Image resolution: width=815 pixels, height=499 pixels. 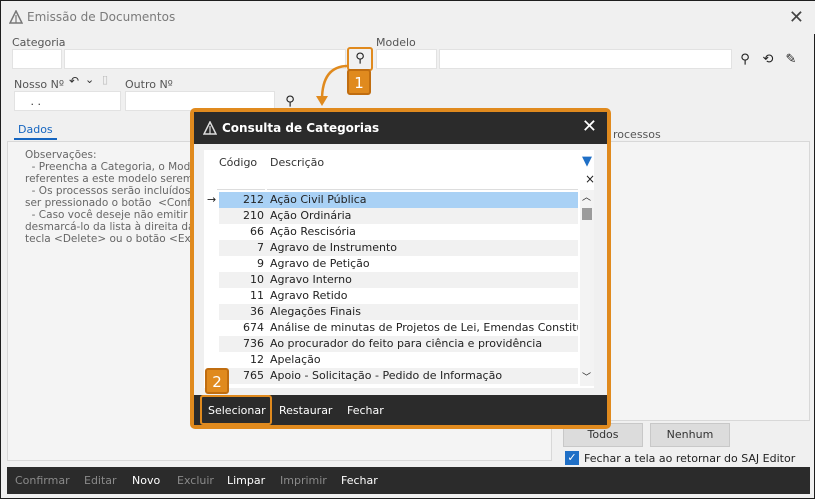 What do you see at coordinates (74, 81) in the screenshot?
I see `undo-icon: ↶` at bounding box center [74, 81].